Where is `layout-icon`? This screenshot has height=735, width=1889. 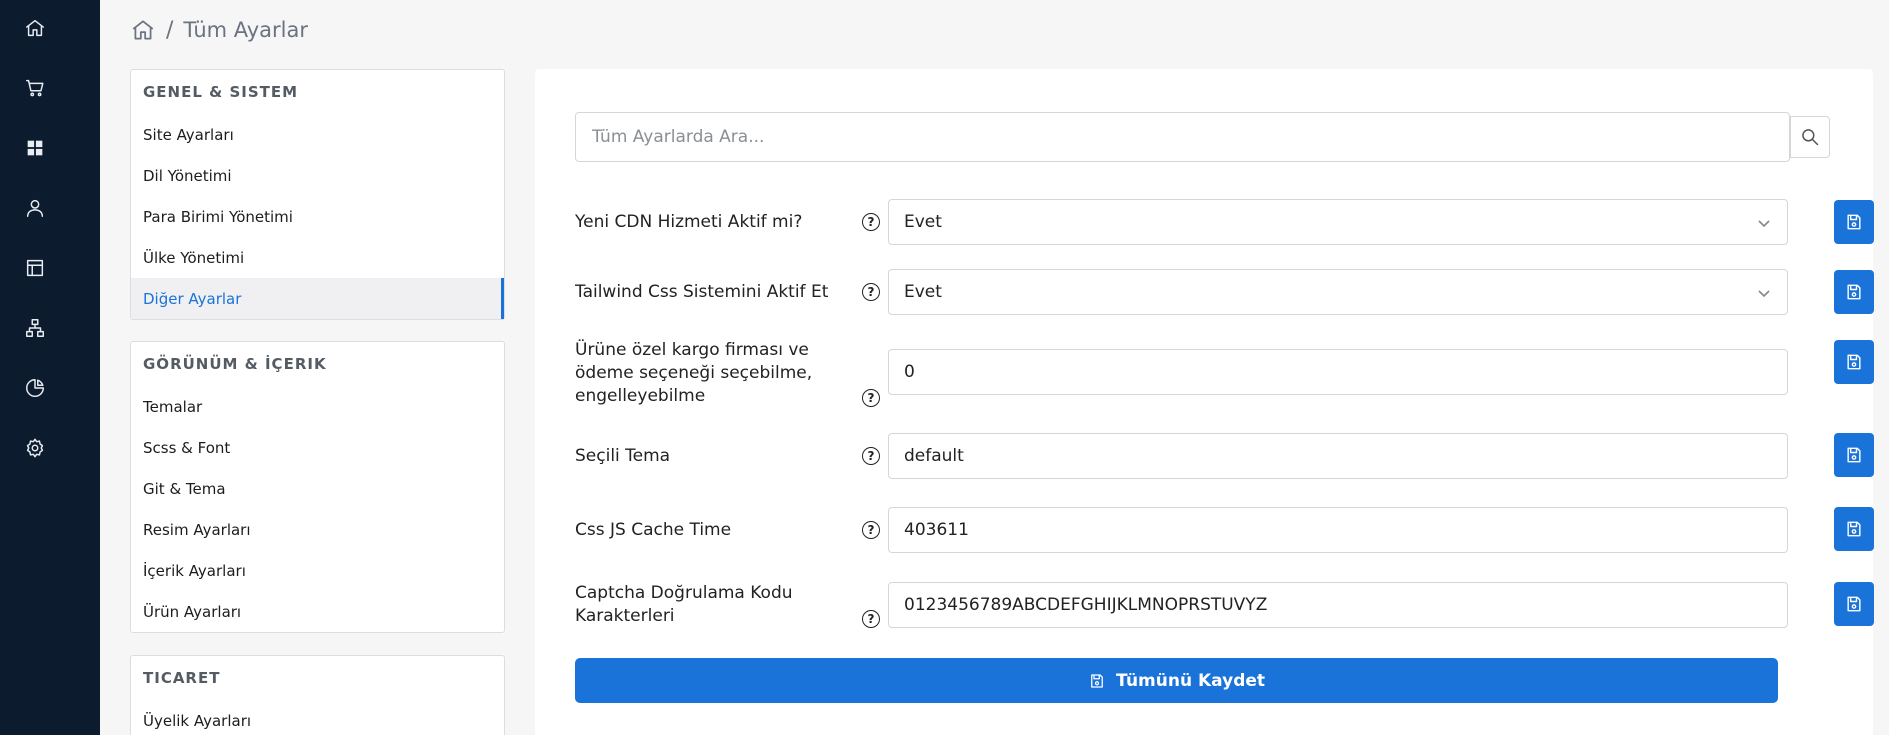
layout-icon is located at coordinates (35, 268).